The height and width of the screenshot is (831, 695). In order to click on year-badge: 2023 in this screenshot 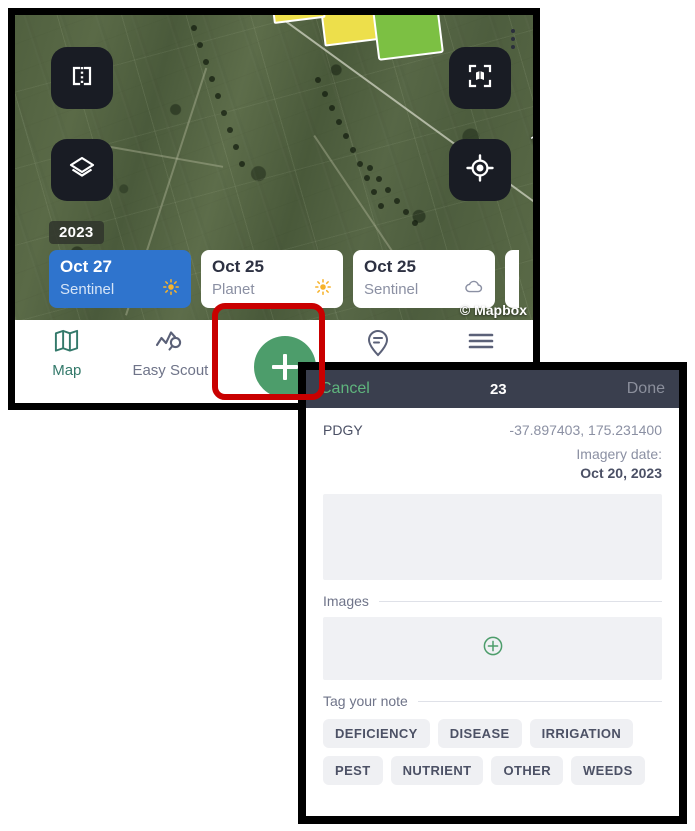, I will do `click(76, 232)`.